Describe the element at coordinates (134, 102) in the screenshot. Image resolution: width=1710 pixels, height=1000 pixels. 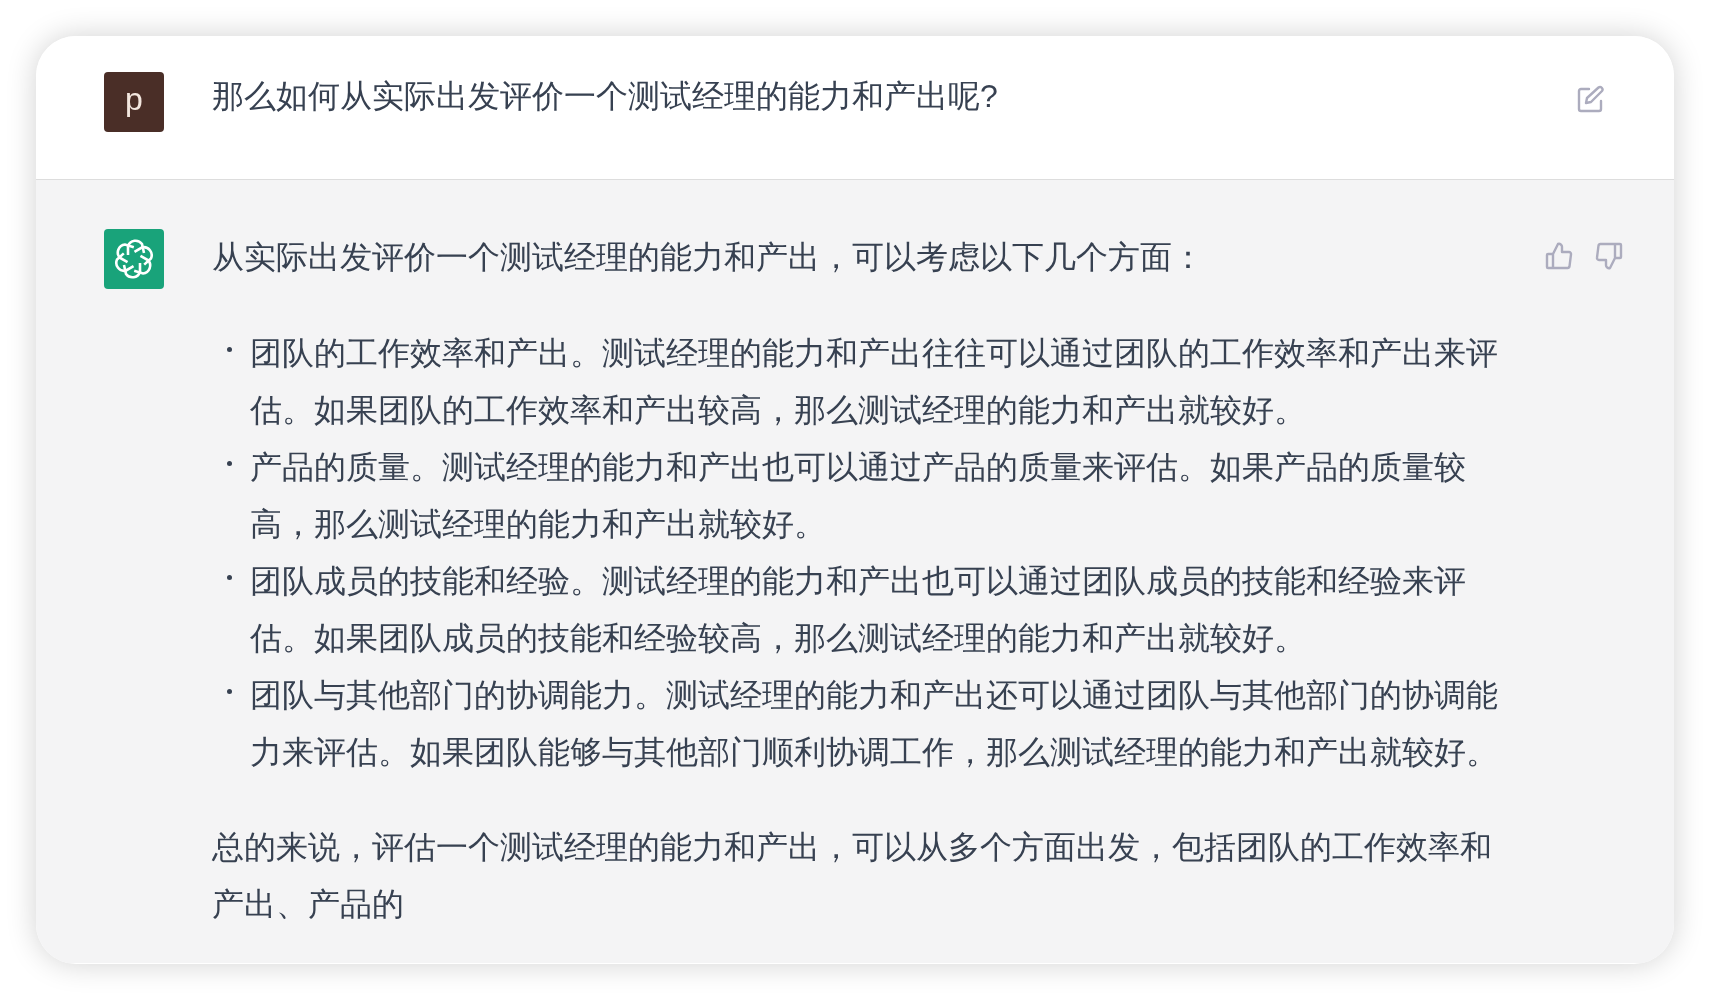
I see `user-avatar: p` at that location.